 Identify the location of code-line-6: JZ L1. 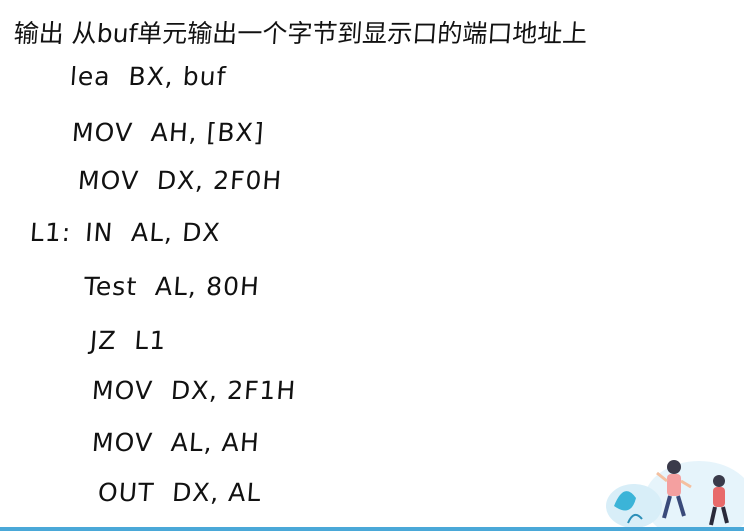
(128, 340).